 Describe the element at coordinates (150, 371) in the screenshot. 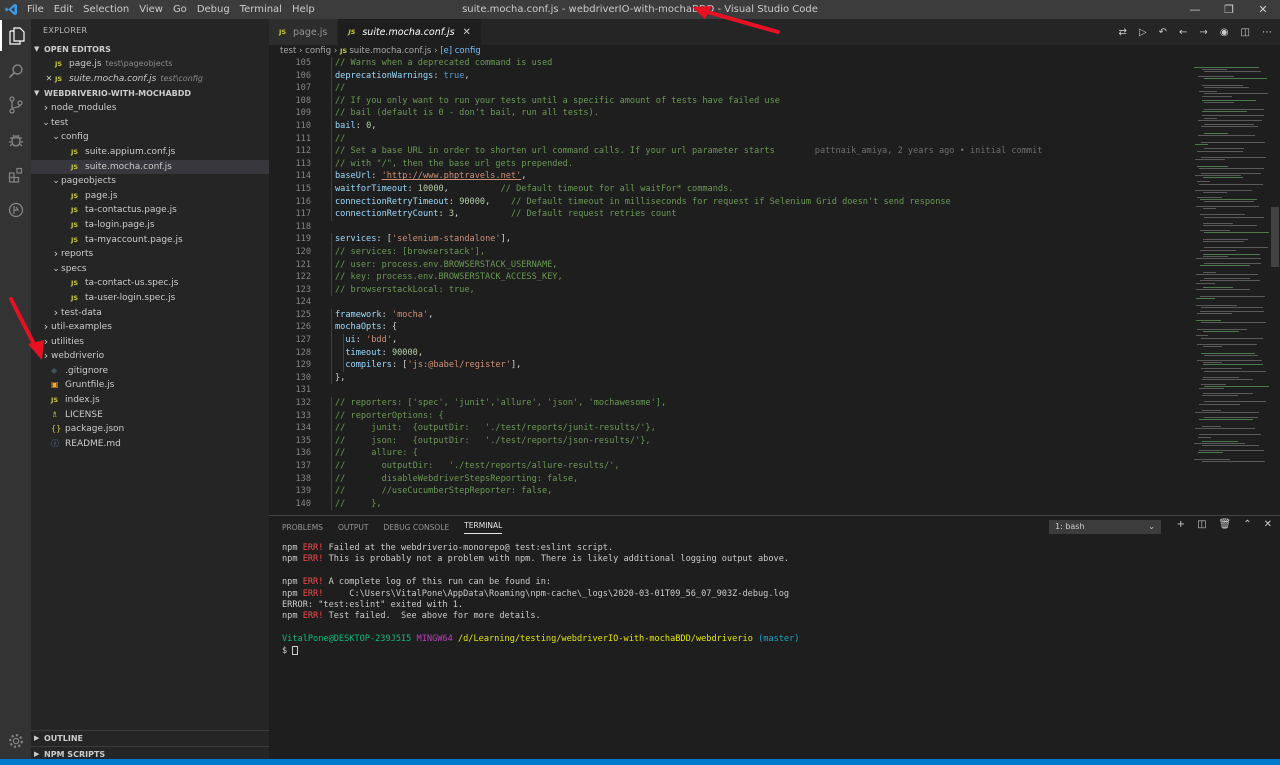

I see `file-item: ◆ .gitignore` at that location.